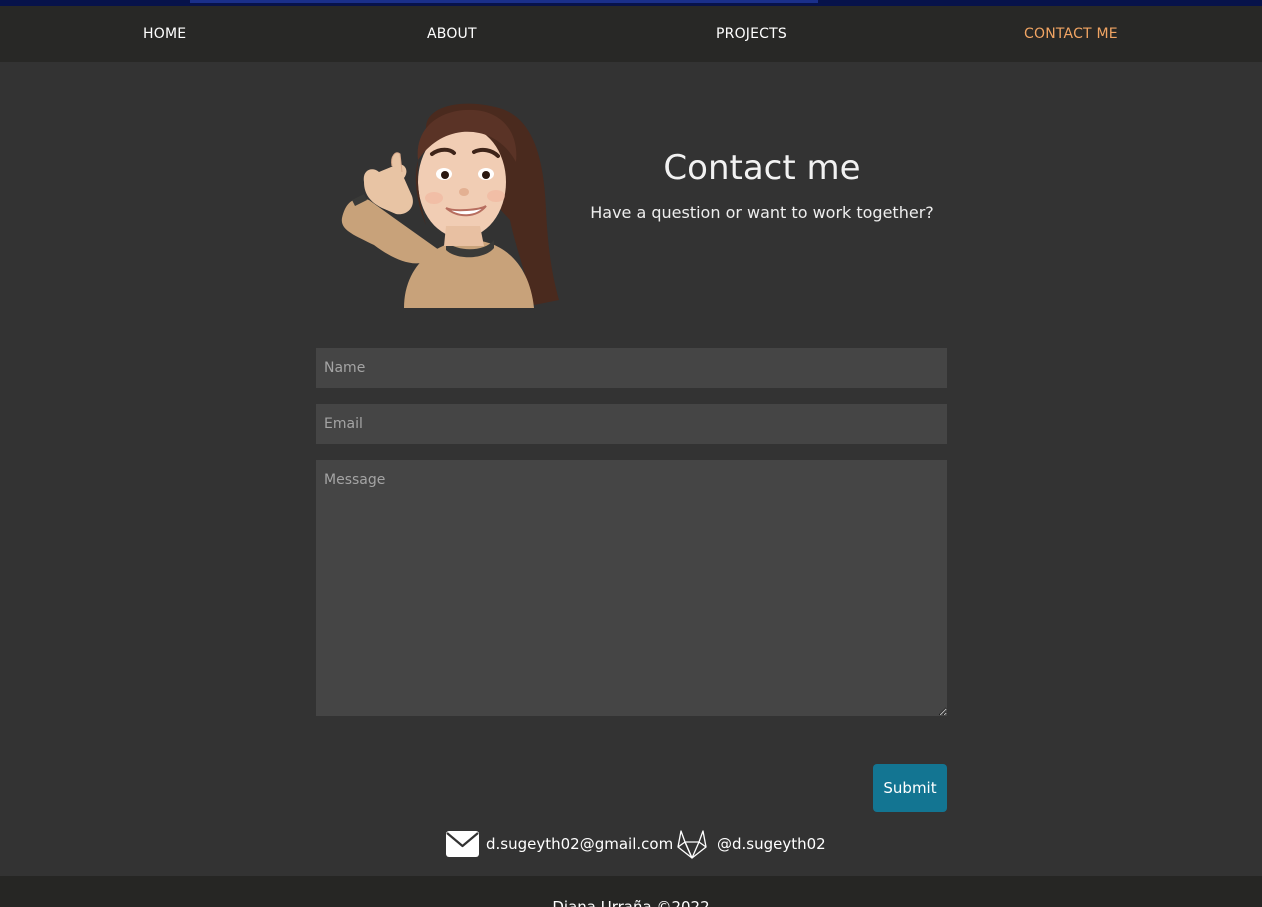  Describe the element at coordinates (631, 902) in the screenshot. I see `footer-text: Diana Urraña ©2022` at that location.